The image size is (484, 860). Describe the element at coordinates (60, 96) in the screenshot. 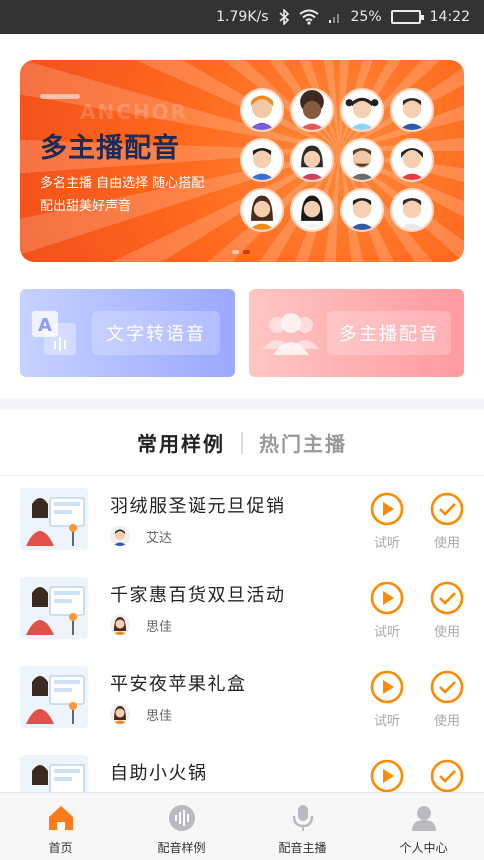

I see `banner-decoration` at that location.